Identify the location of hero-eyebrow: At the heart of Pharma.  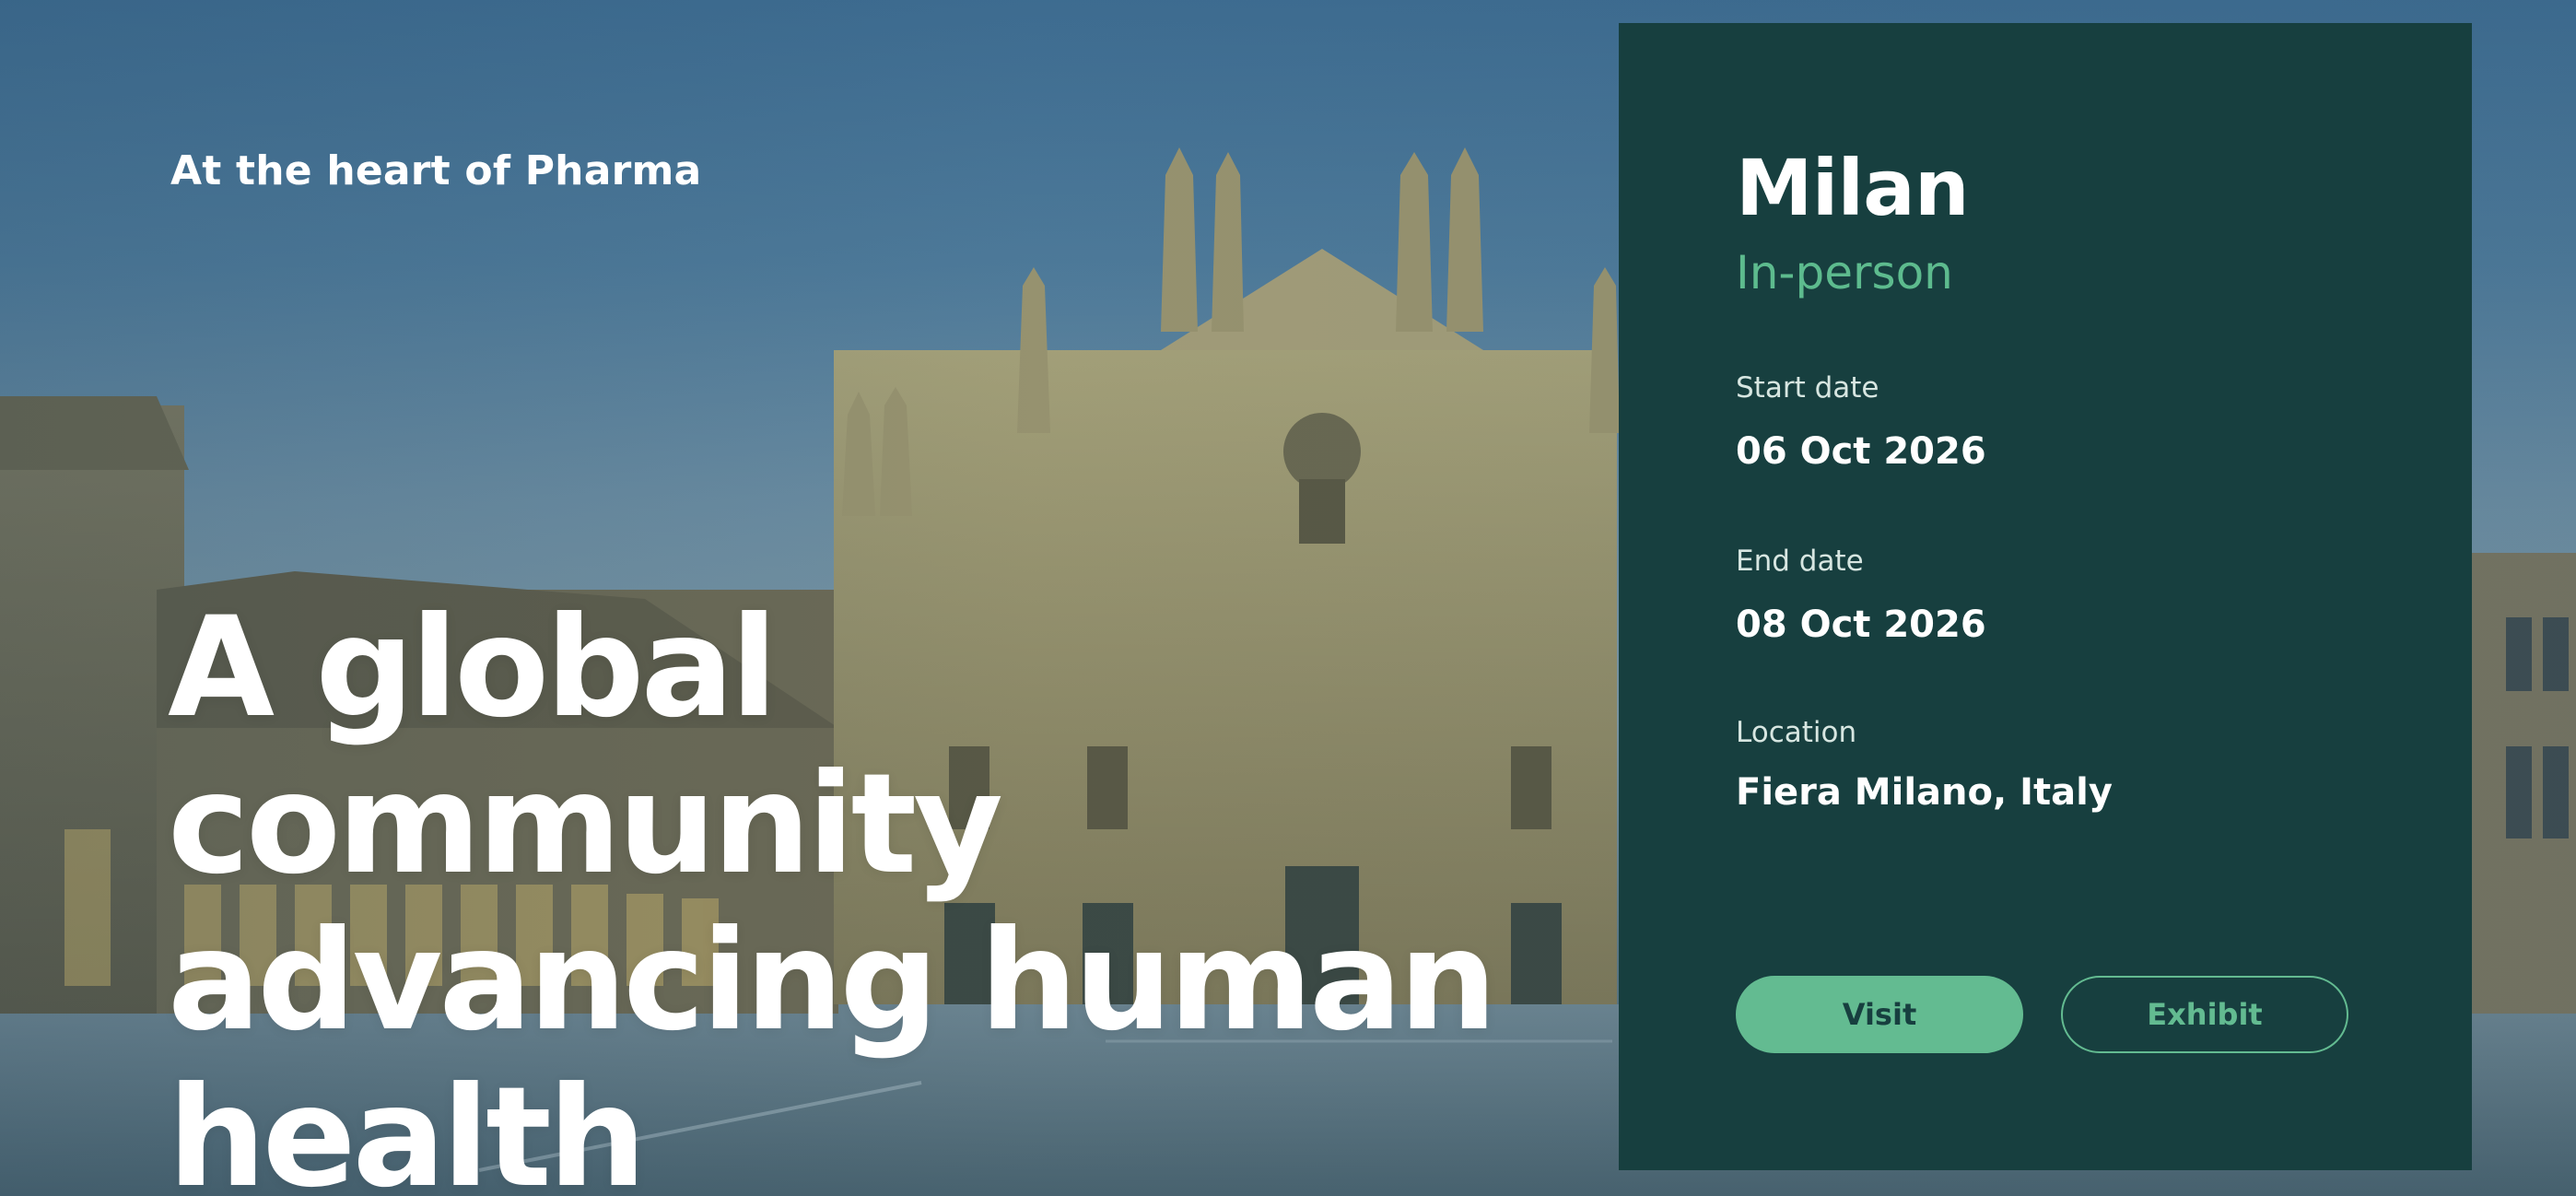
(436, 170).